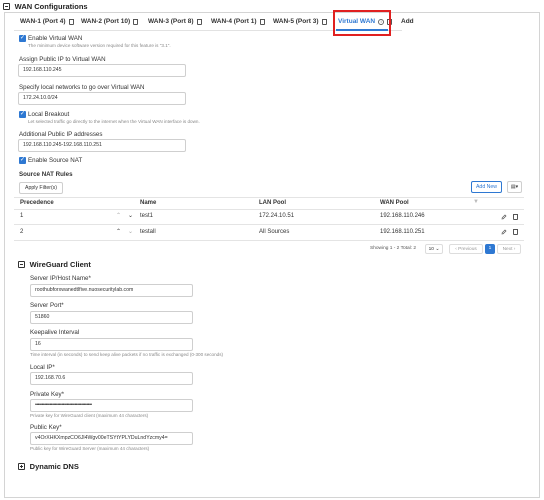 The image size is (544, 500). I want to click on columns-icon: ▤▾, so click(514, 187).